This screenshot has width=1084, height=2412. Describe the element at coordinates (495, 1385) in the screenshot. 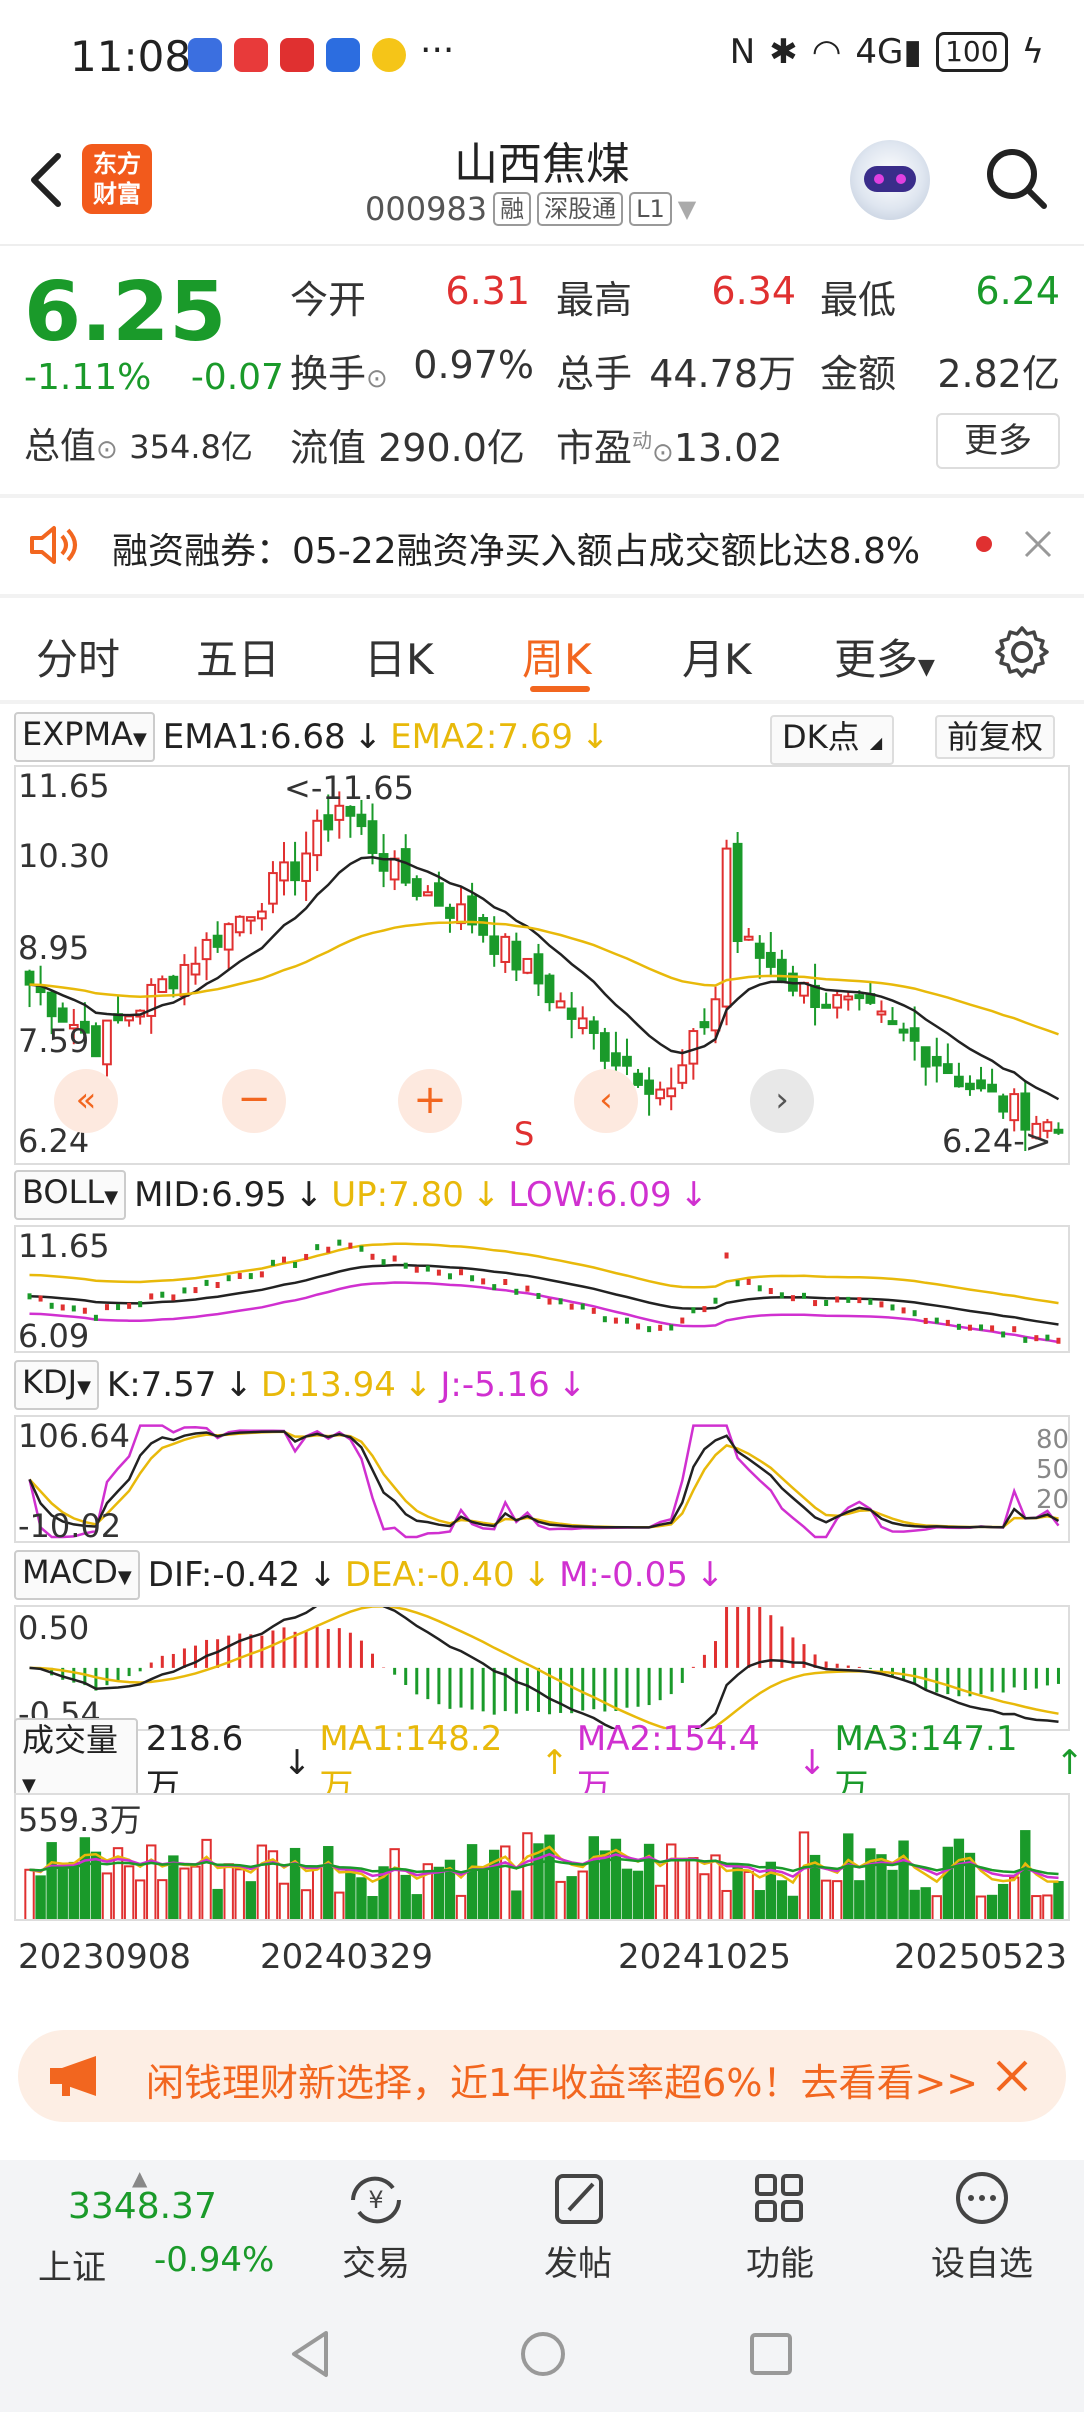

I see `kdj-j: J:-5.16` at that location.